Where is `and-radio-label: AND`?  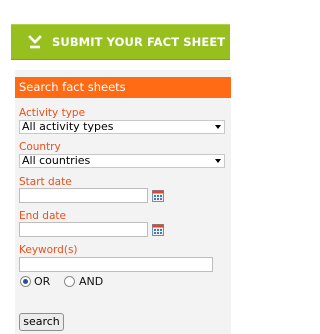 and-radio-label: AND is located at coordinates (91, 281).